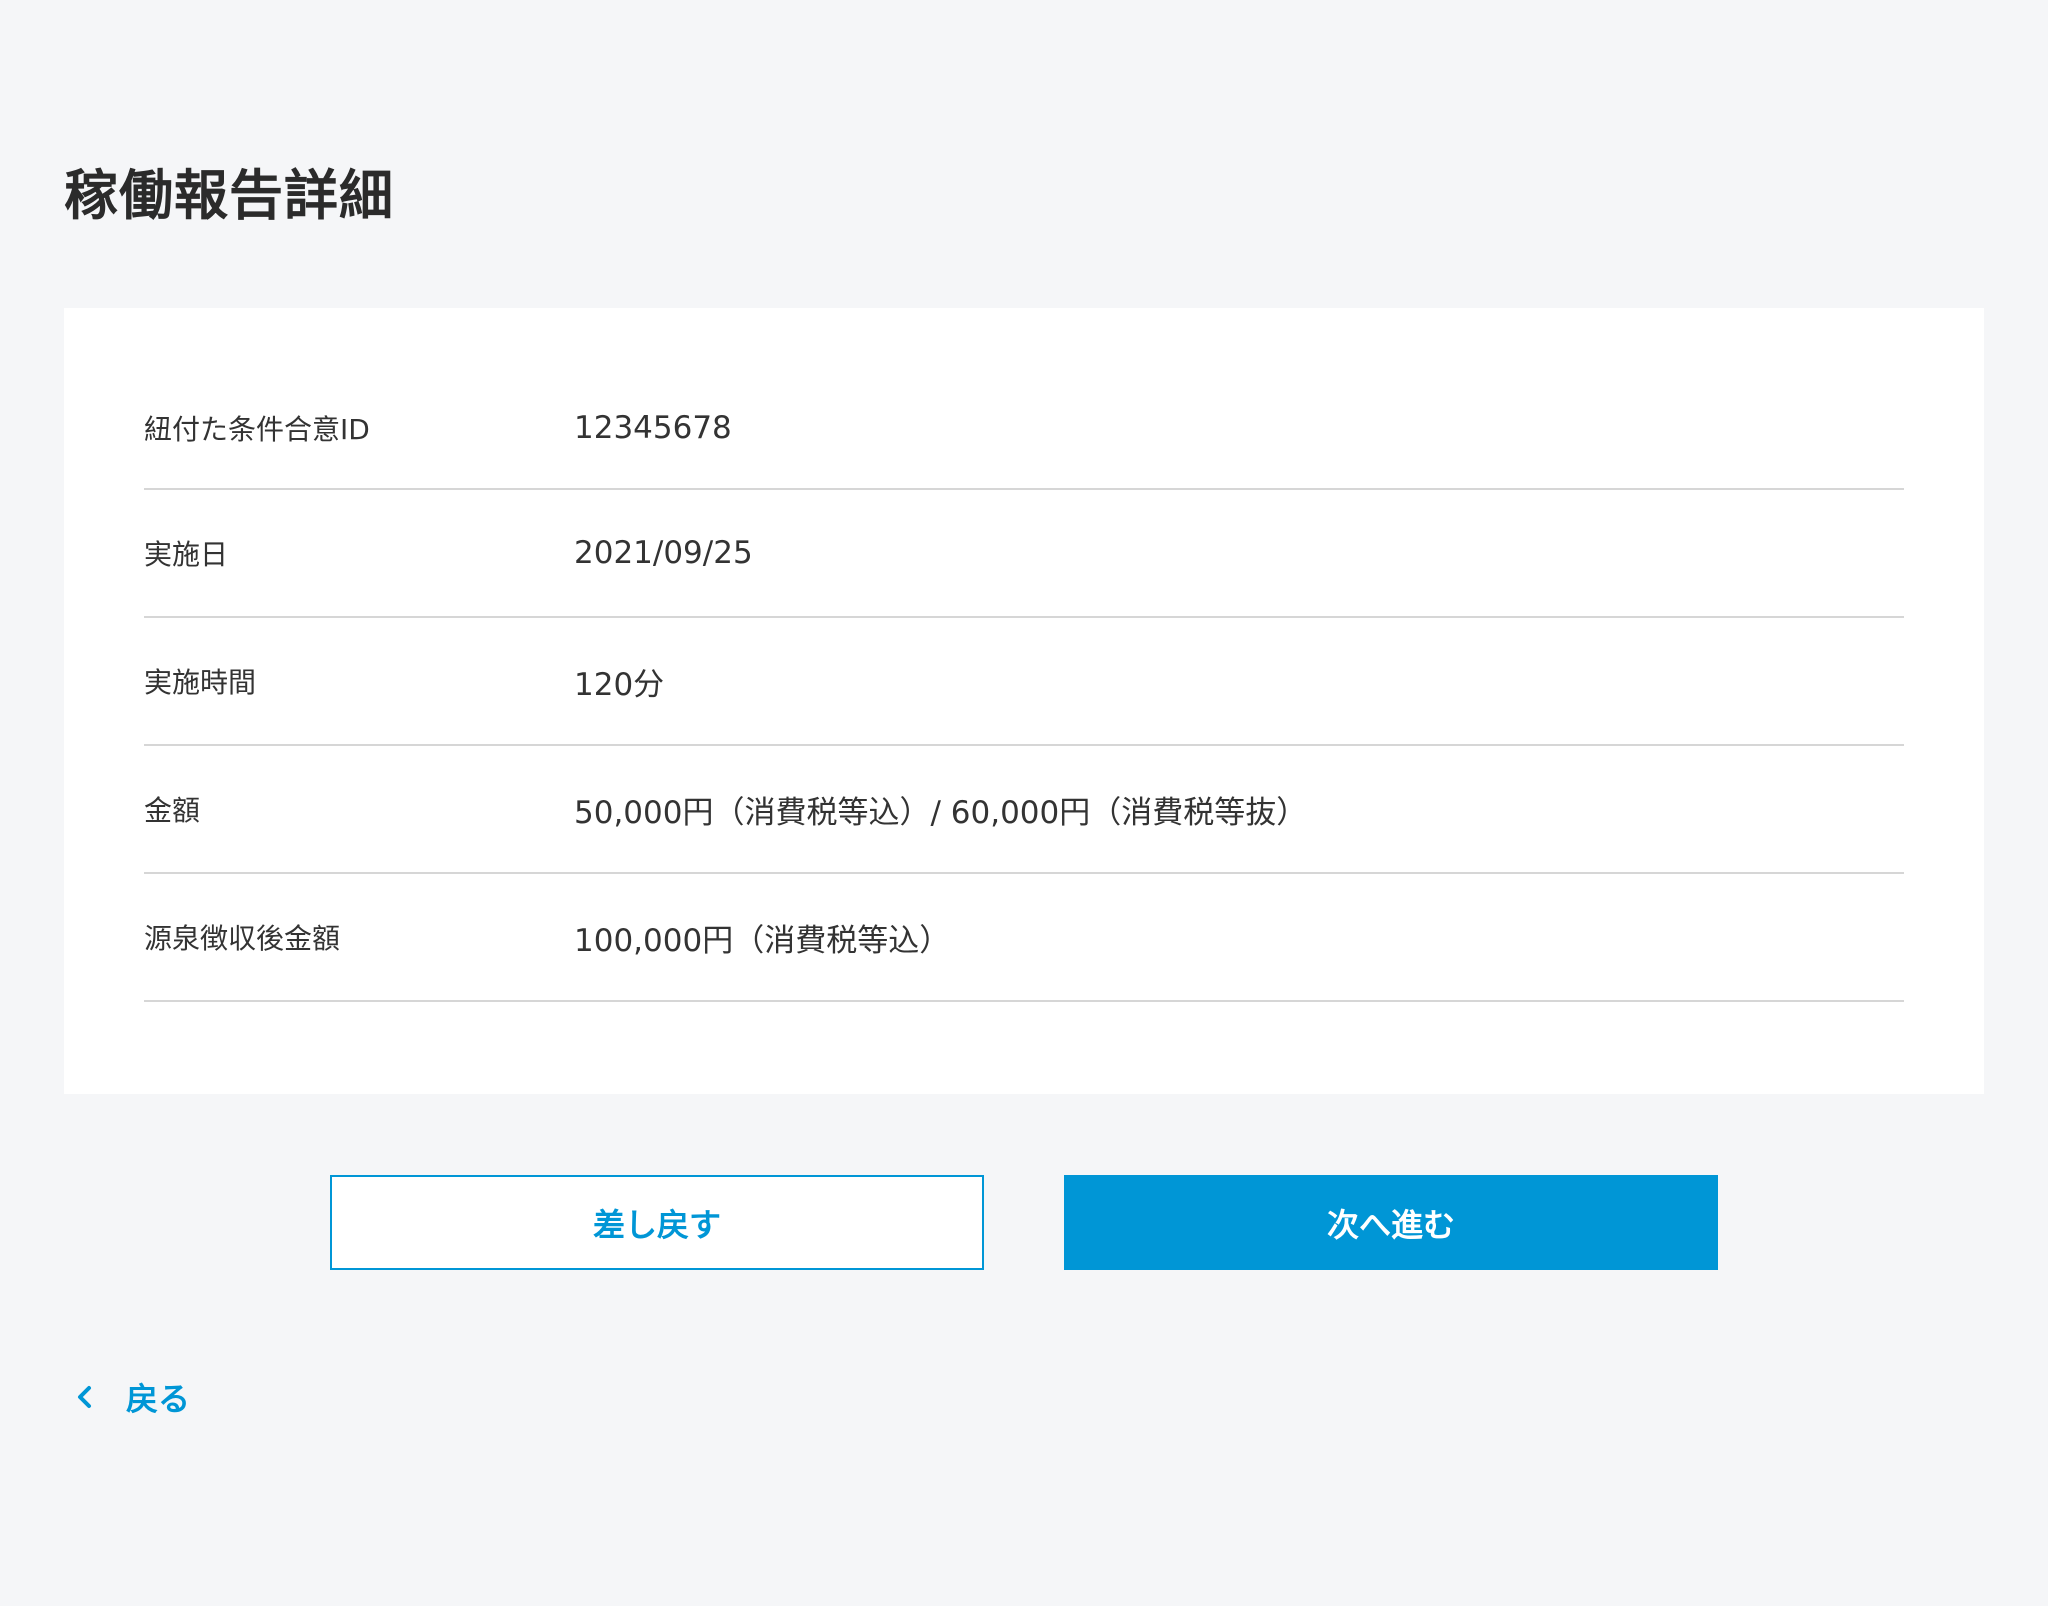 Image resolution: width=2048 pixels, height=1606 pixels. I want to click on chevron-left-icon, so click(85, 1397).